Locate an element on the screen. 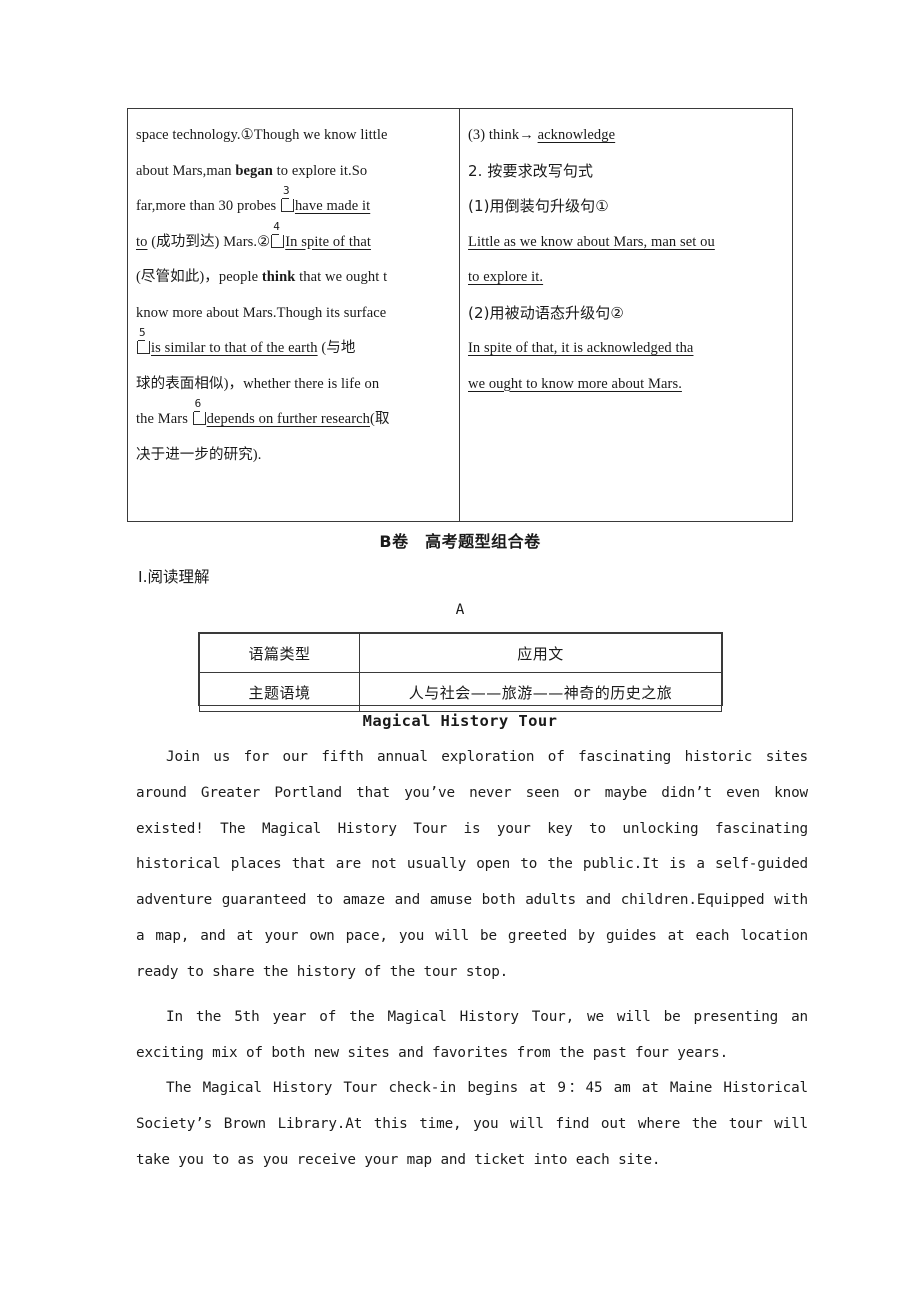 This screenshot has height=1302, width=920. instruction-text: 2. 按要求改写句式 is located at coordinates (531, 170).